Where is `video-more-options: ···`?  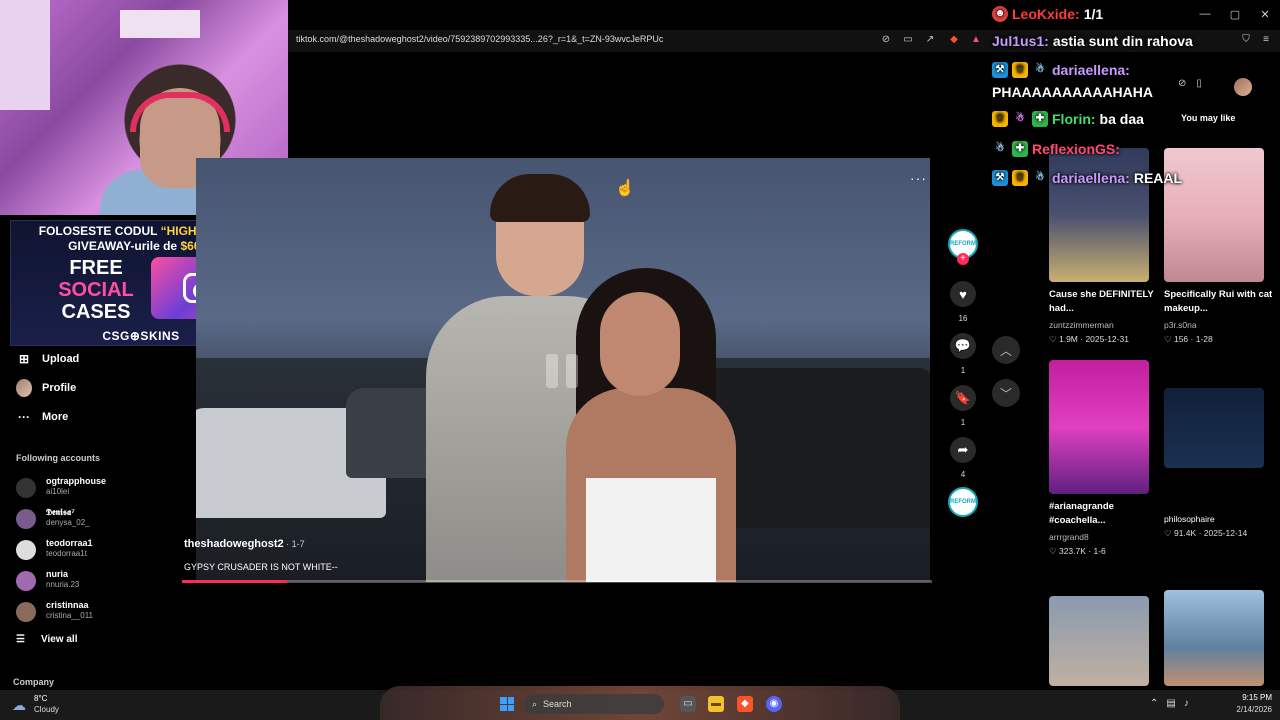
video-more-options: ··· is located at coordinates (918, 178).